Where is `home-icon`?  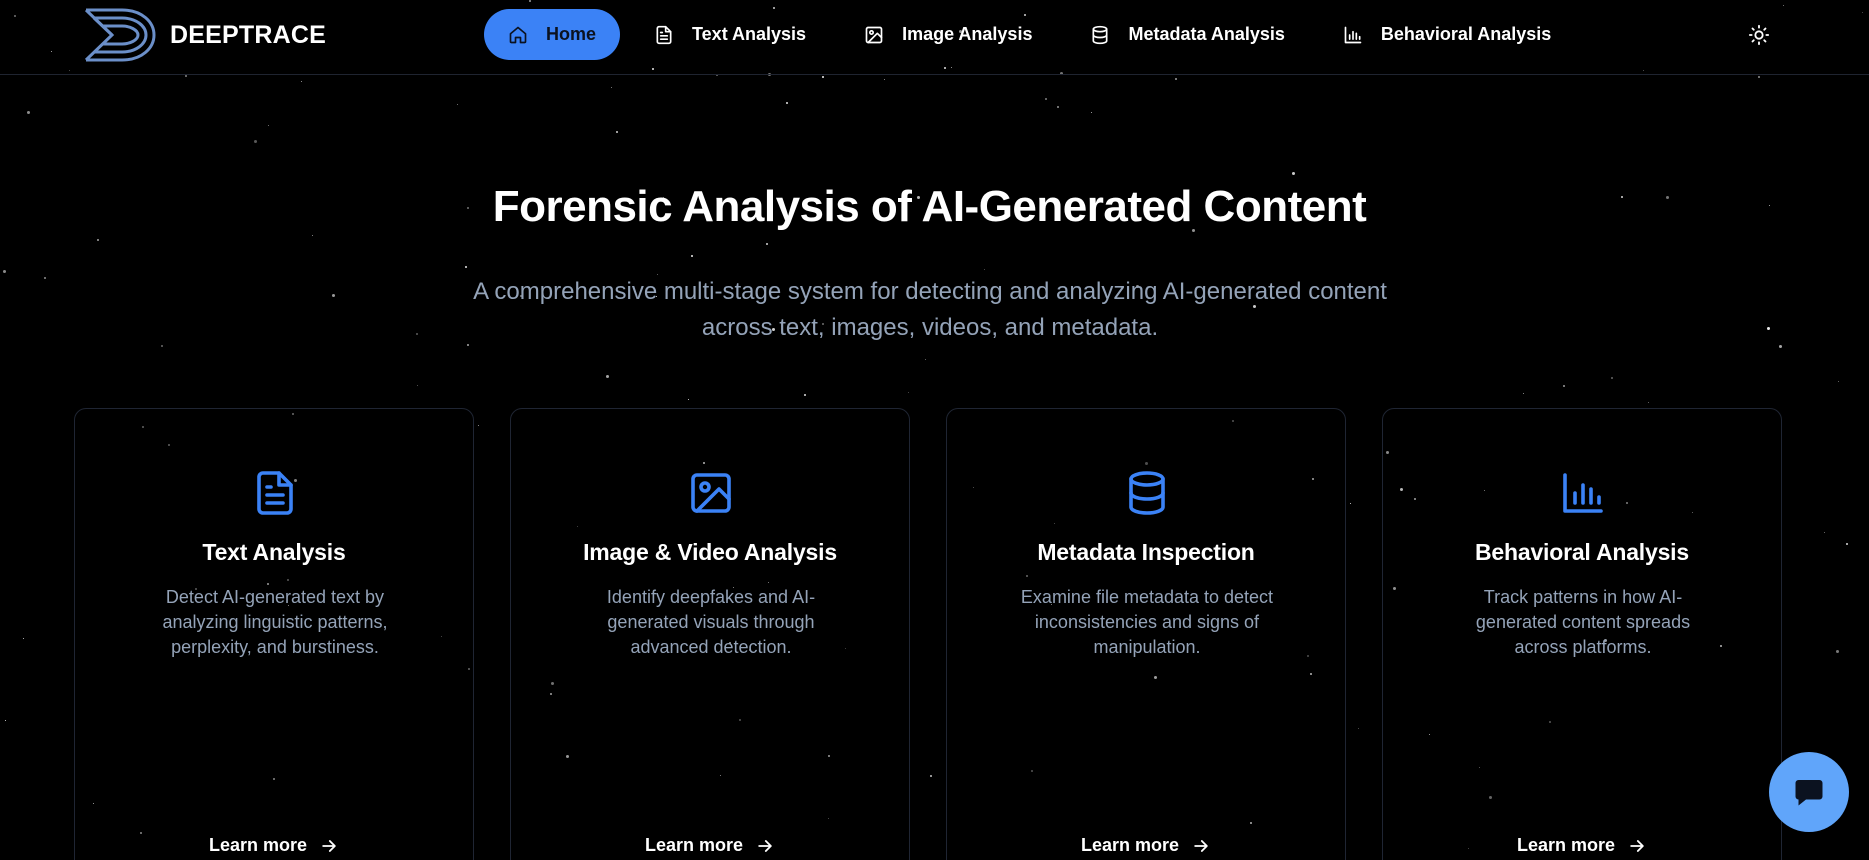
home-icon is located at coordinates (518, 35).